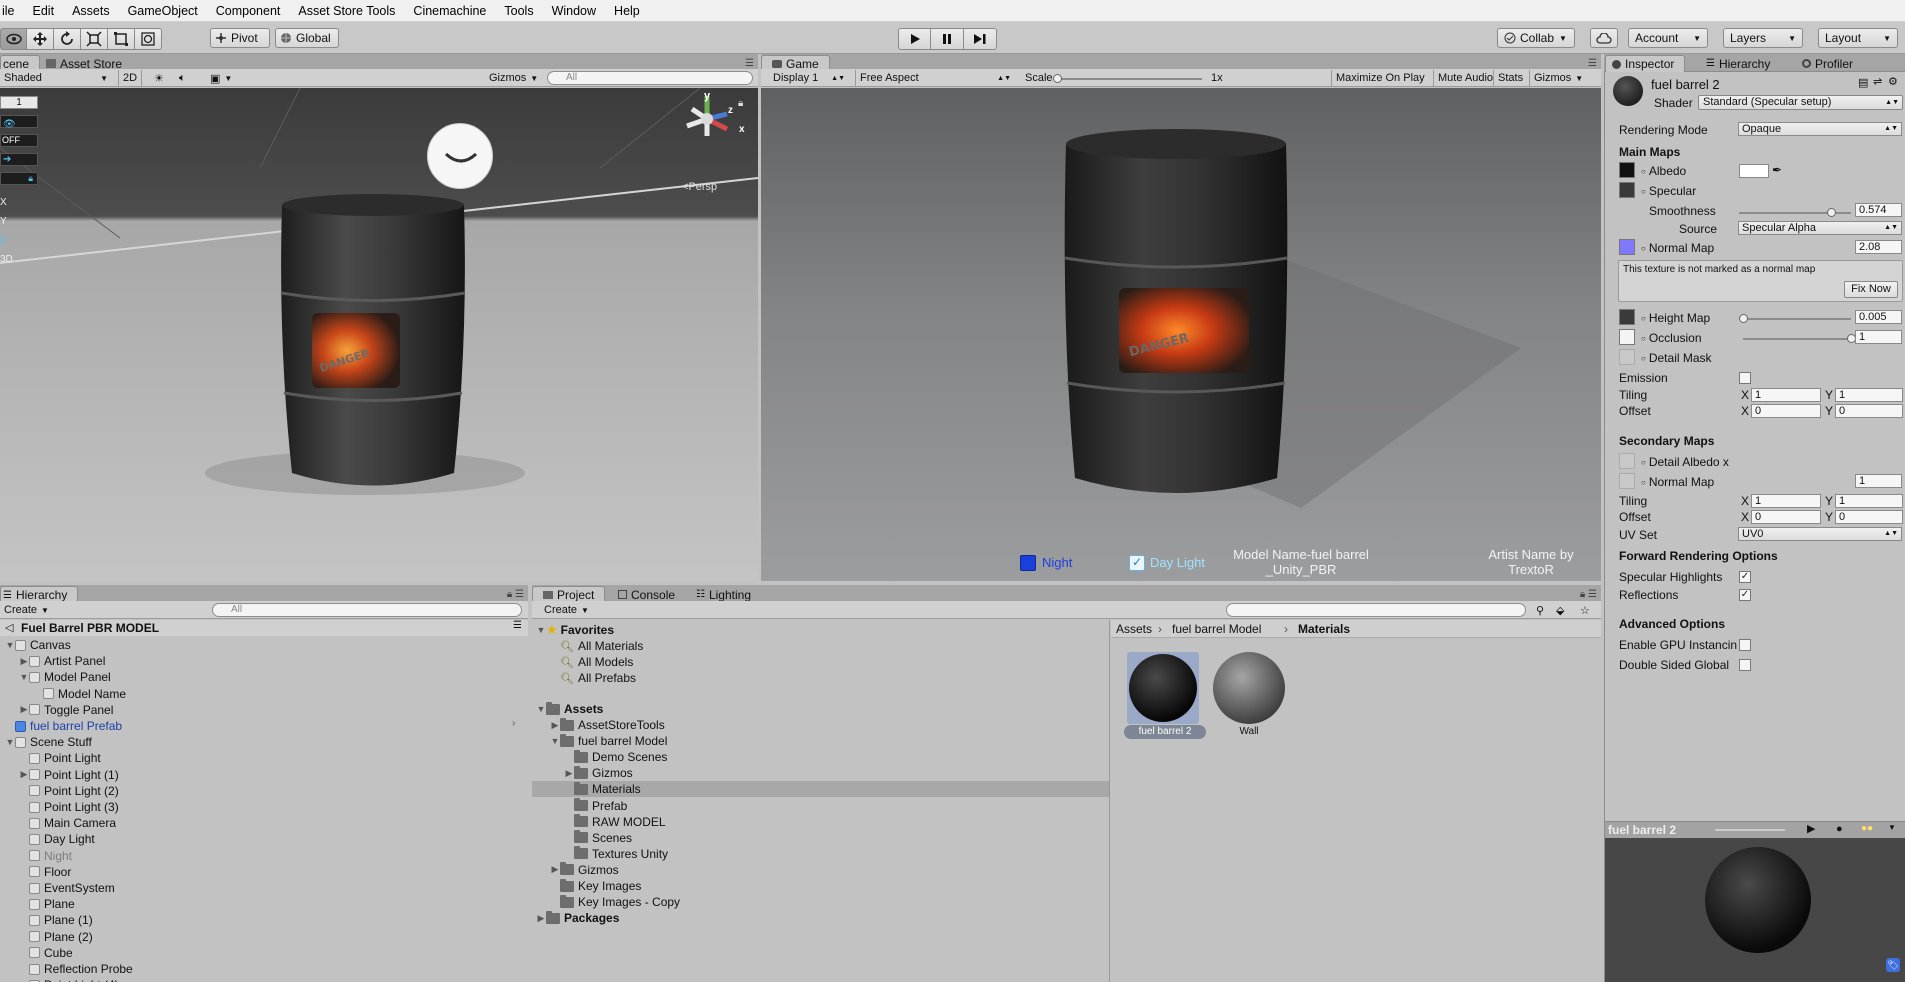  I want to click on filter-type-icon: ⚲, so click(1540, 610).